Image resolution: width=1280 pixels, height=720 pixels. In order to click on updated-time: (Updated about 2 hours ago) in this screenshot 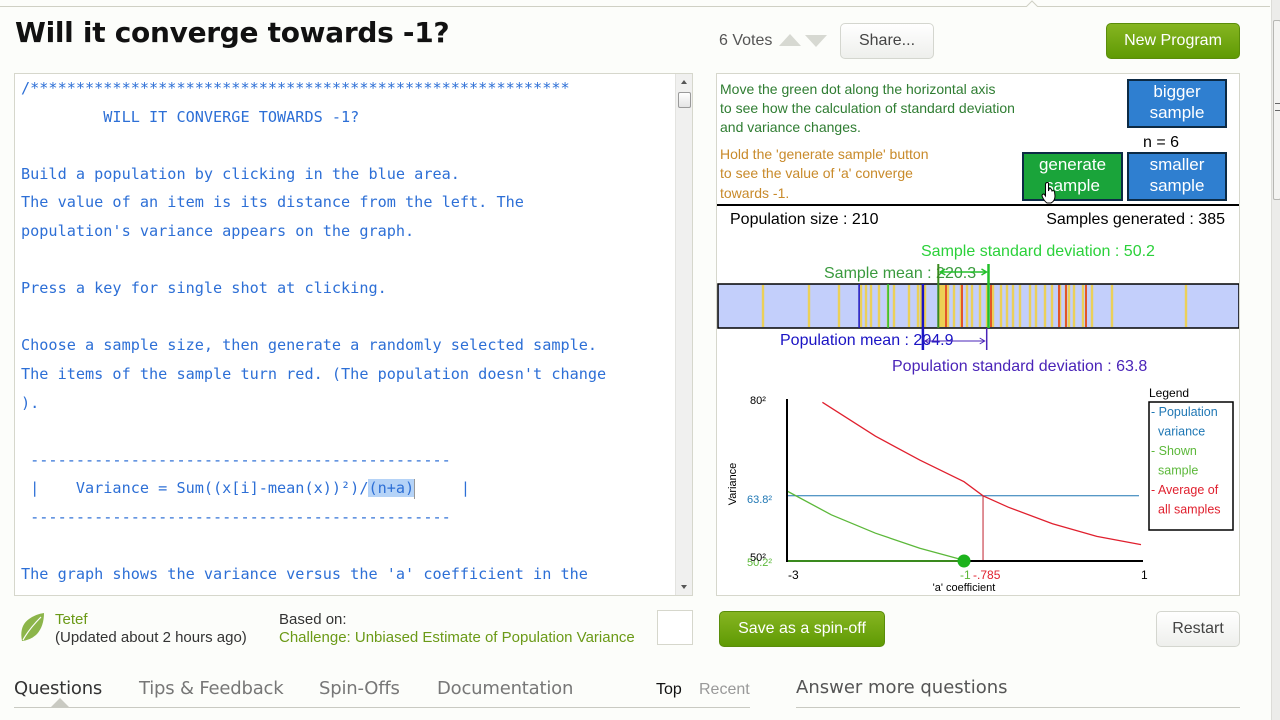, I will do `click(151, 637)`.